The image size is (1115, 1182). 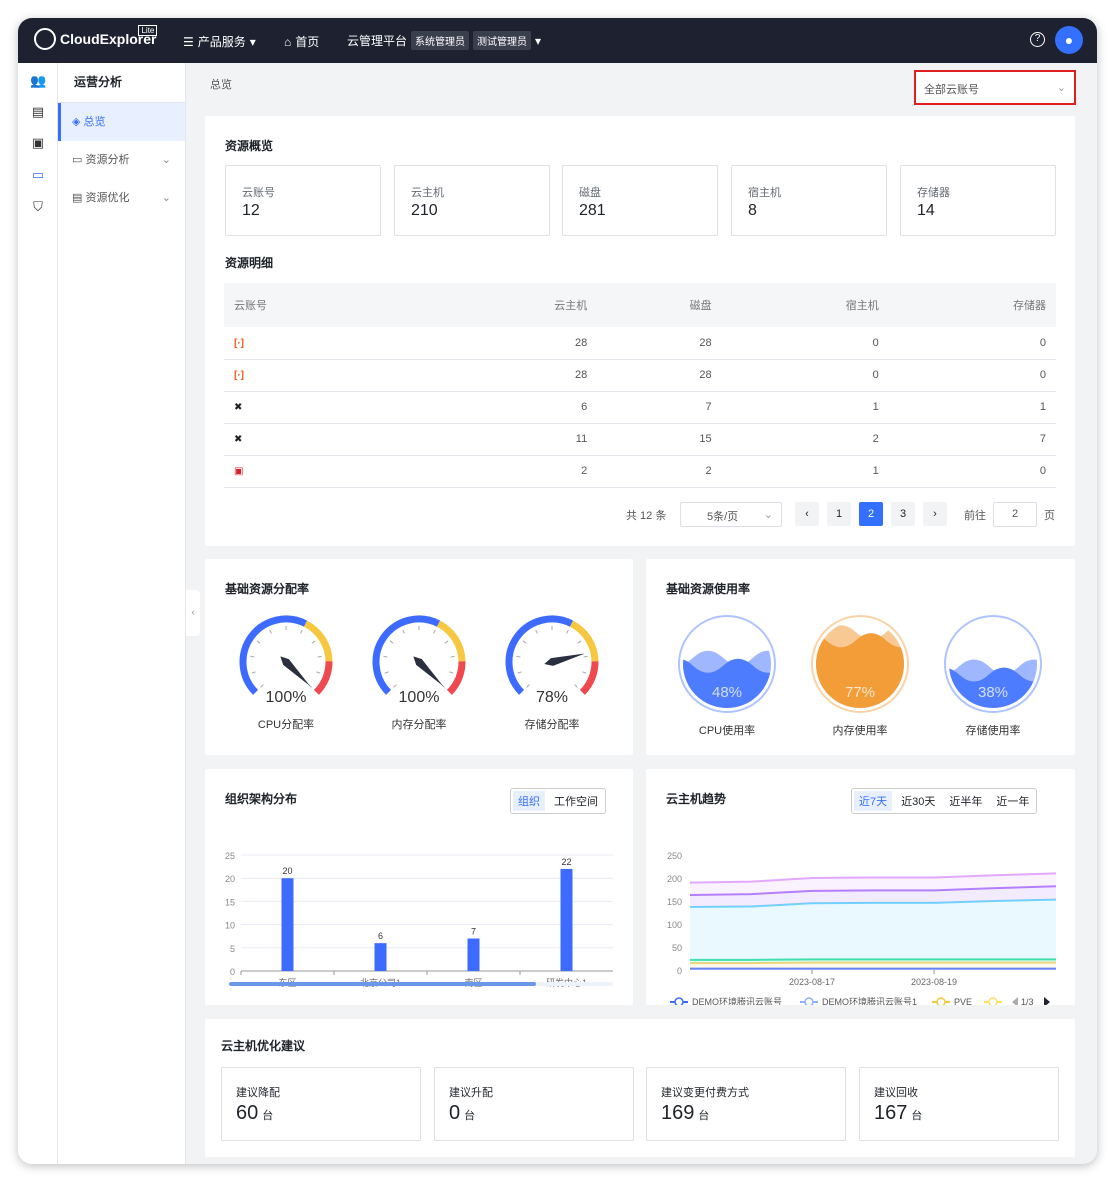 I want to click on server-icon: ▤, so click(x=38, y=112).